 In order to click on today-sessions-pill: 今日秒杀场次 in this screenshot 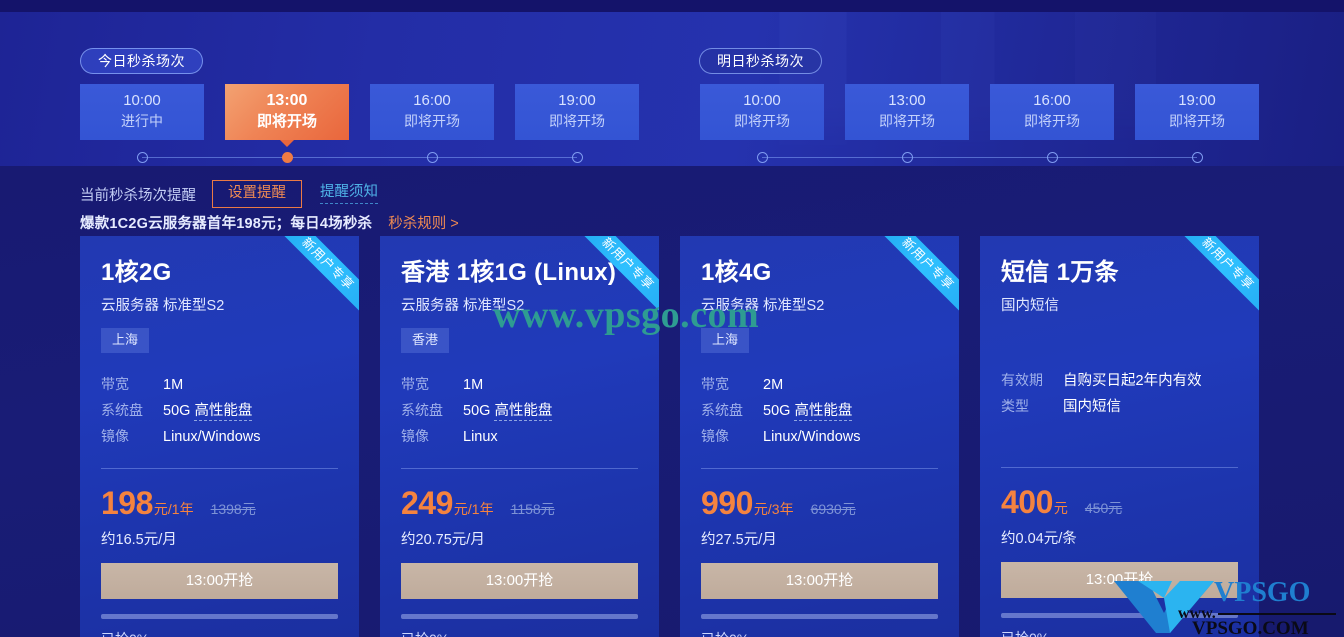, I will do `click(141, 61)`.